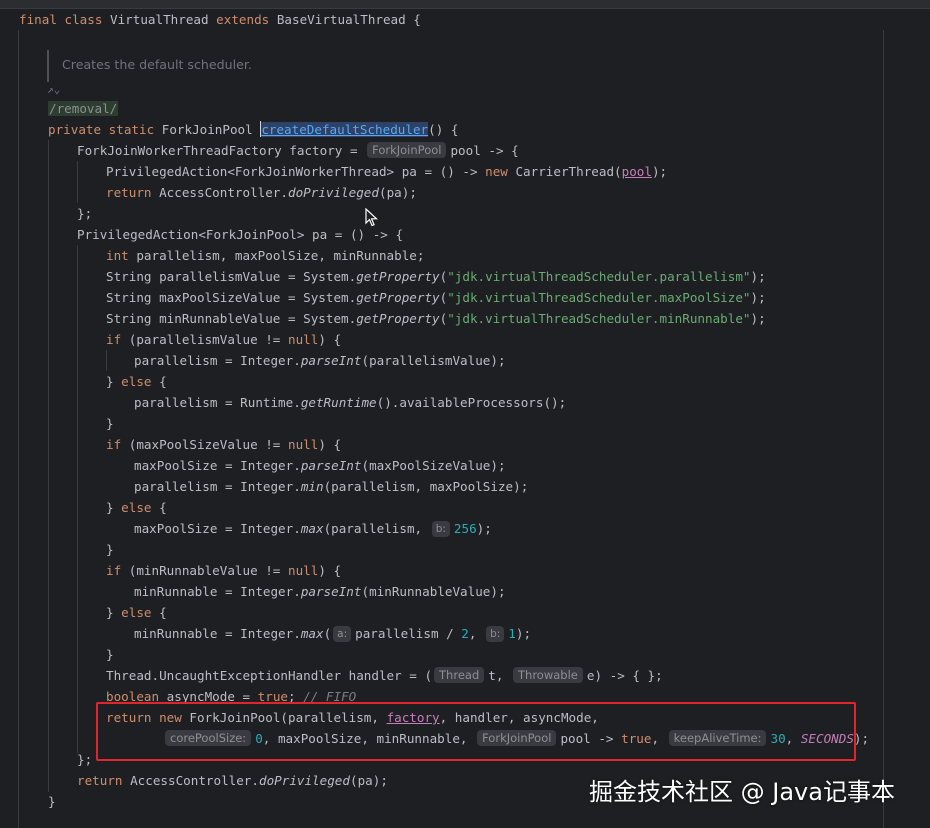  Describe the element at coordinates (208, 570) in the screenshot. I see `code-text: (minRunnableValue !=` at that location.